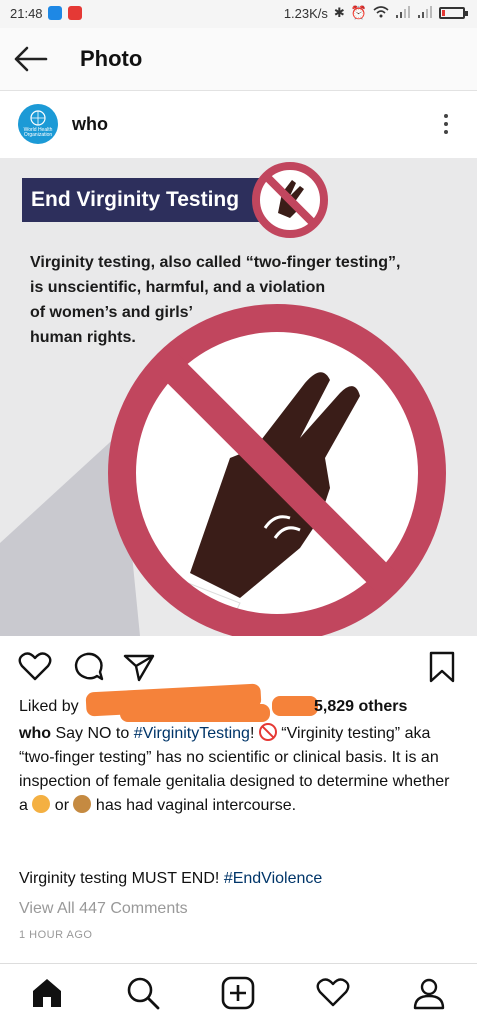  What do you see at coordinates (194, 805) in the screenshot?
I see `caption-text: has had vaginal intercourse.` at bounding box center [194, 805].